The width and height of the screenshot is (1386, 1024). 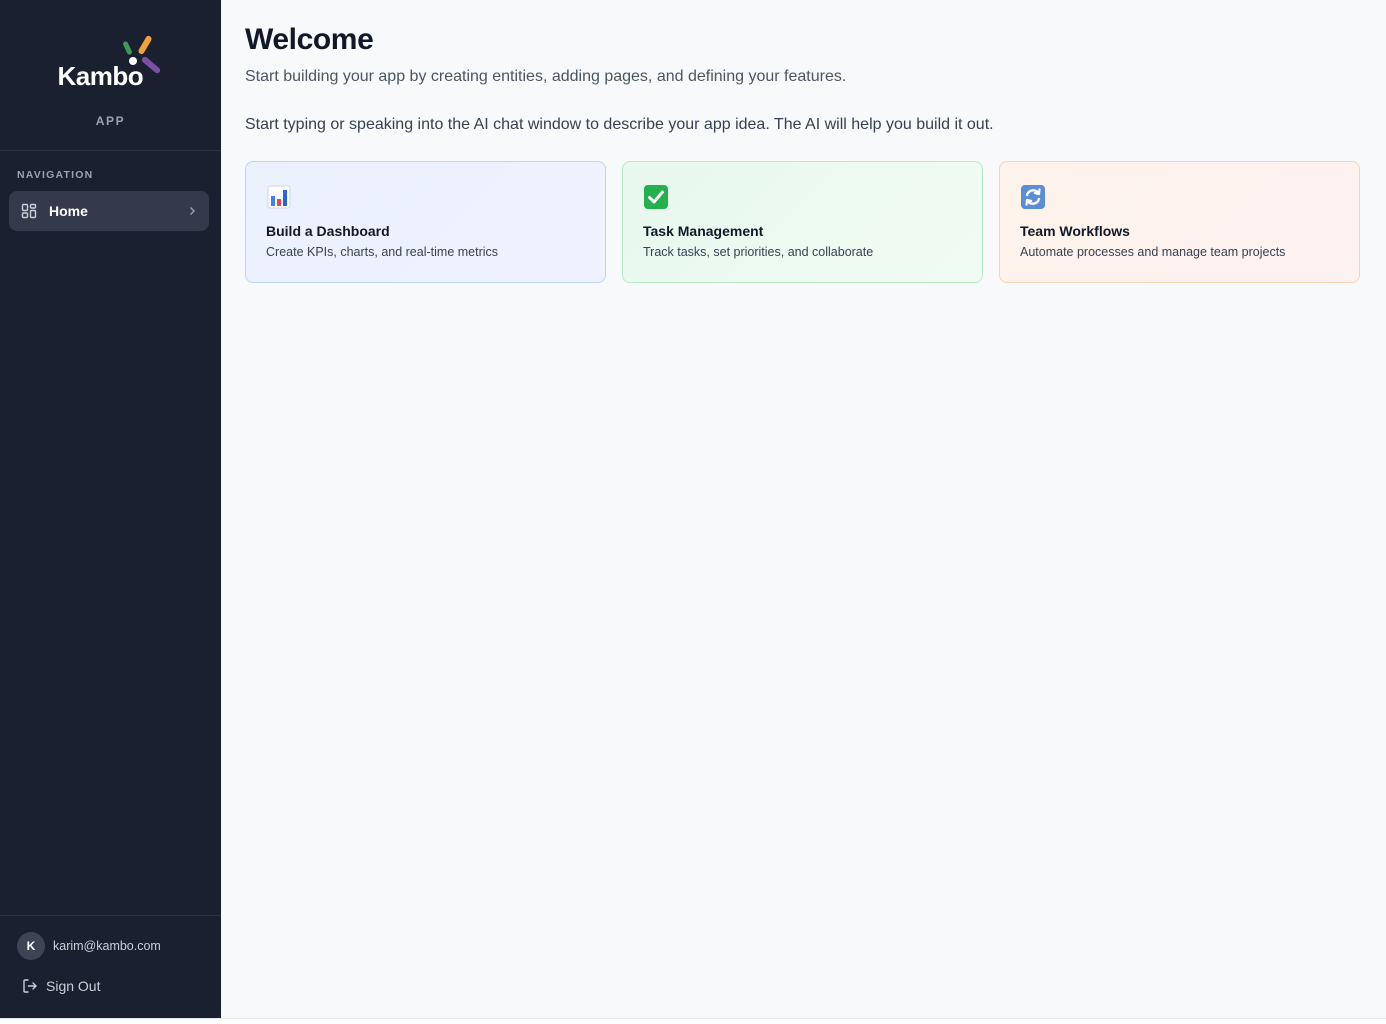 I want to click on card-title: Team Workflows, so click(x=1075, y=231).